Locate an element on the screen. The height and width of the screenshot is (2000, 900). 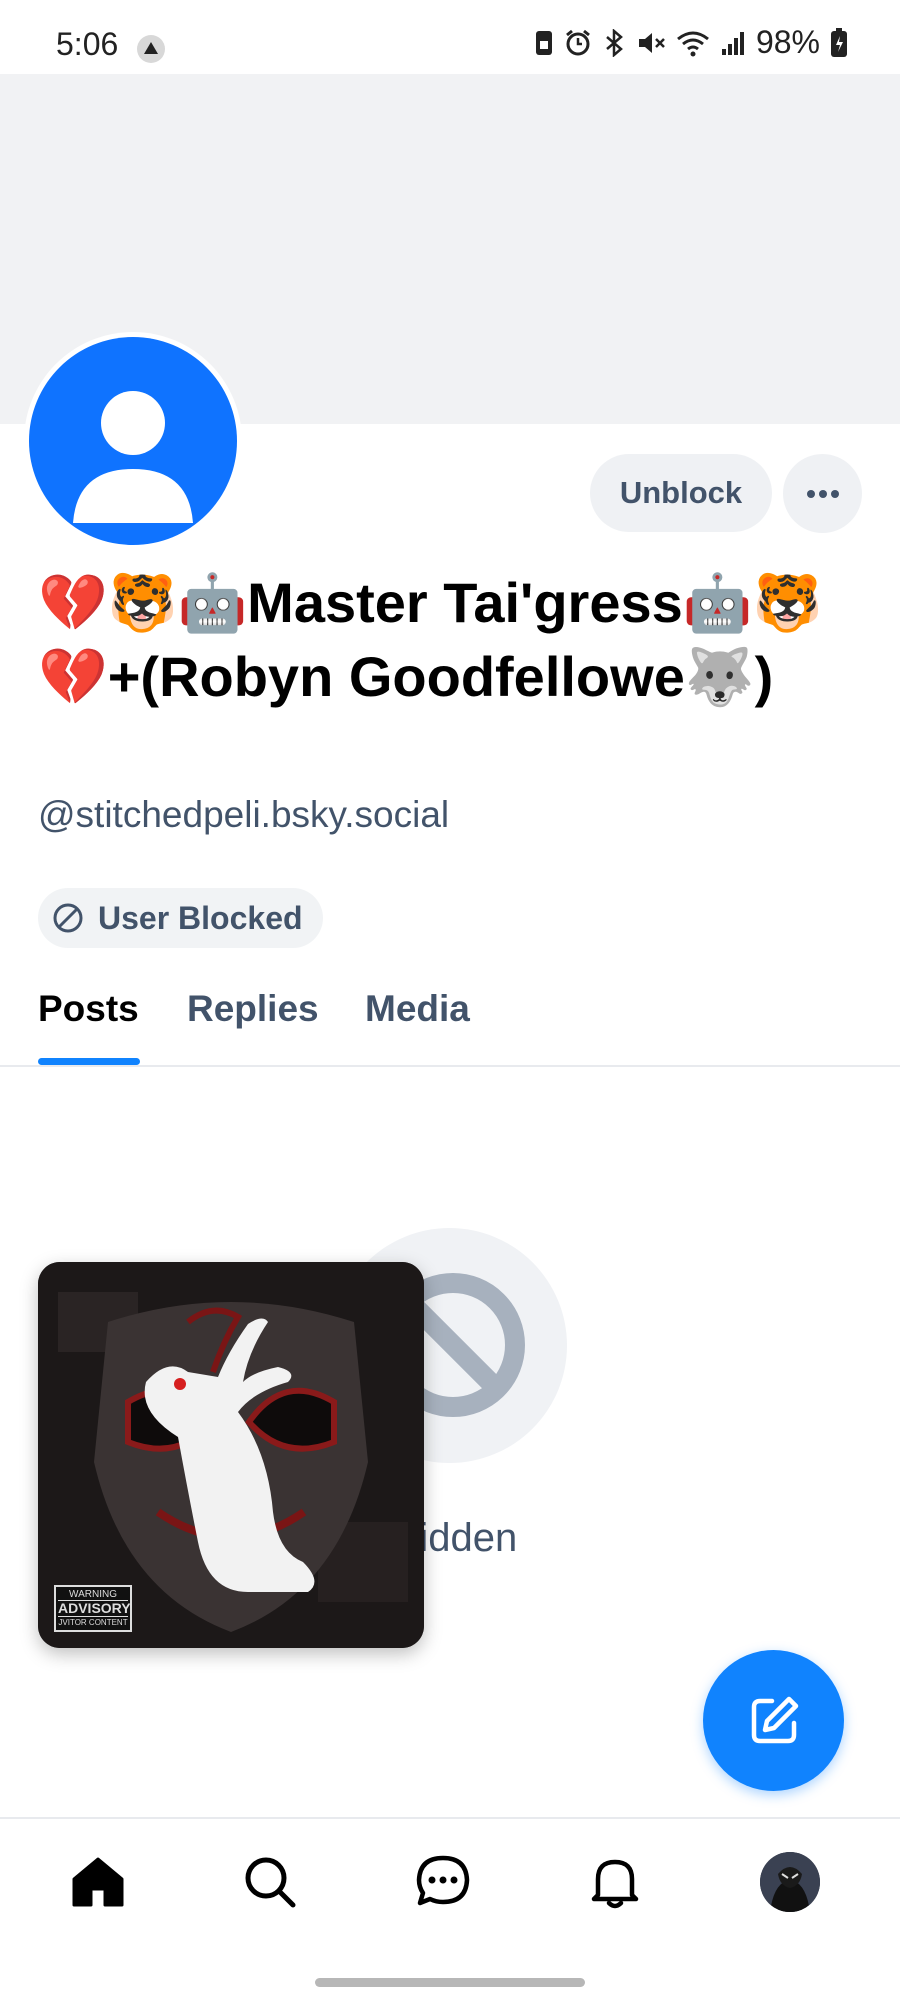
nav-search is located at coordinates (270, 1882).